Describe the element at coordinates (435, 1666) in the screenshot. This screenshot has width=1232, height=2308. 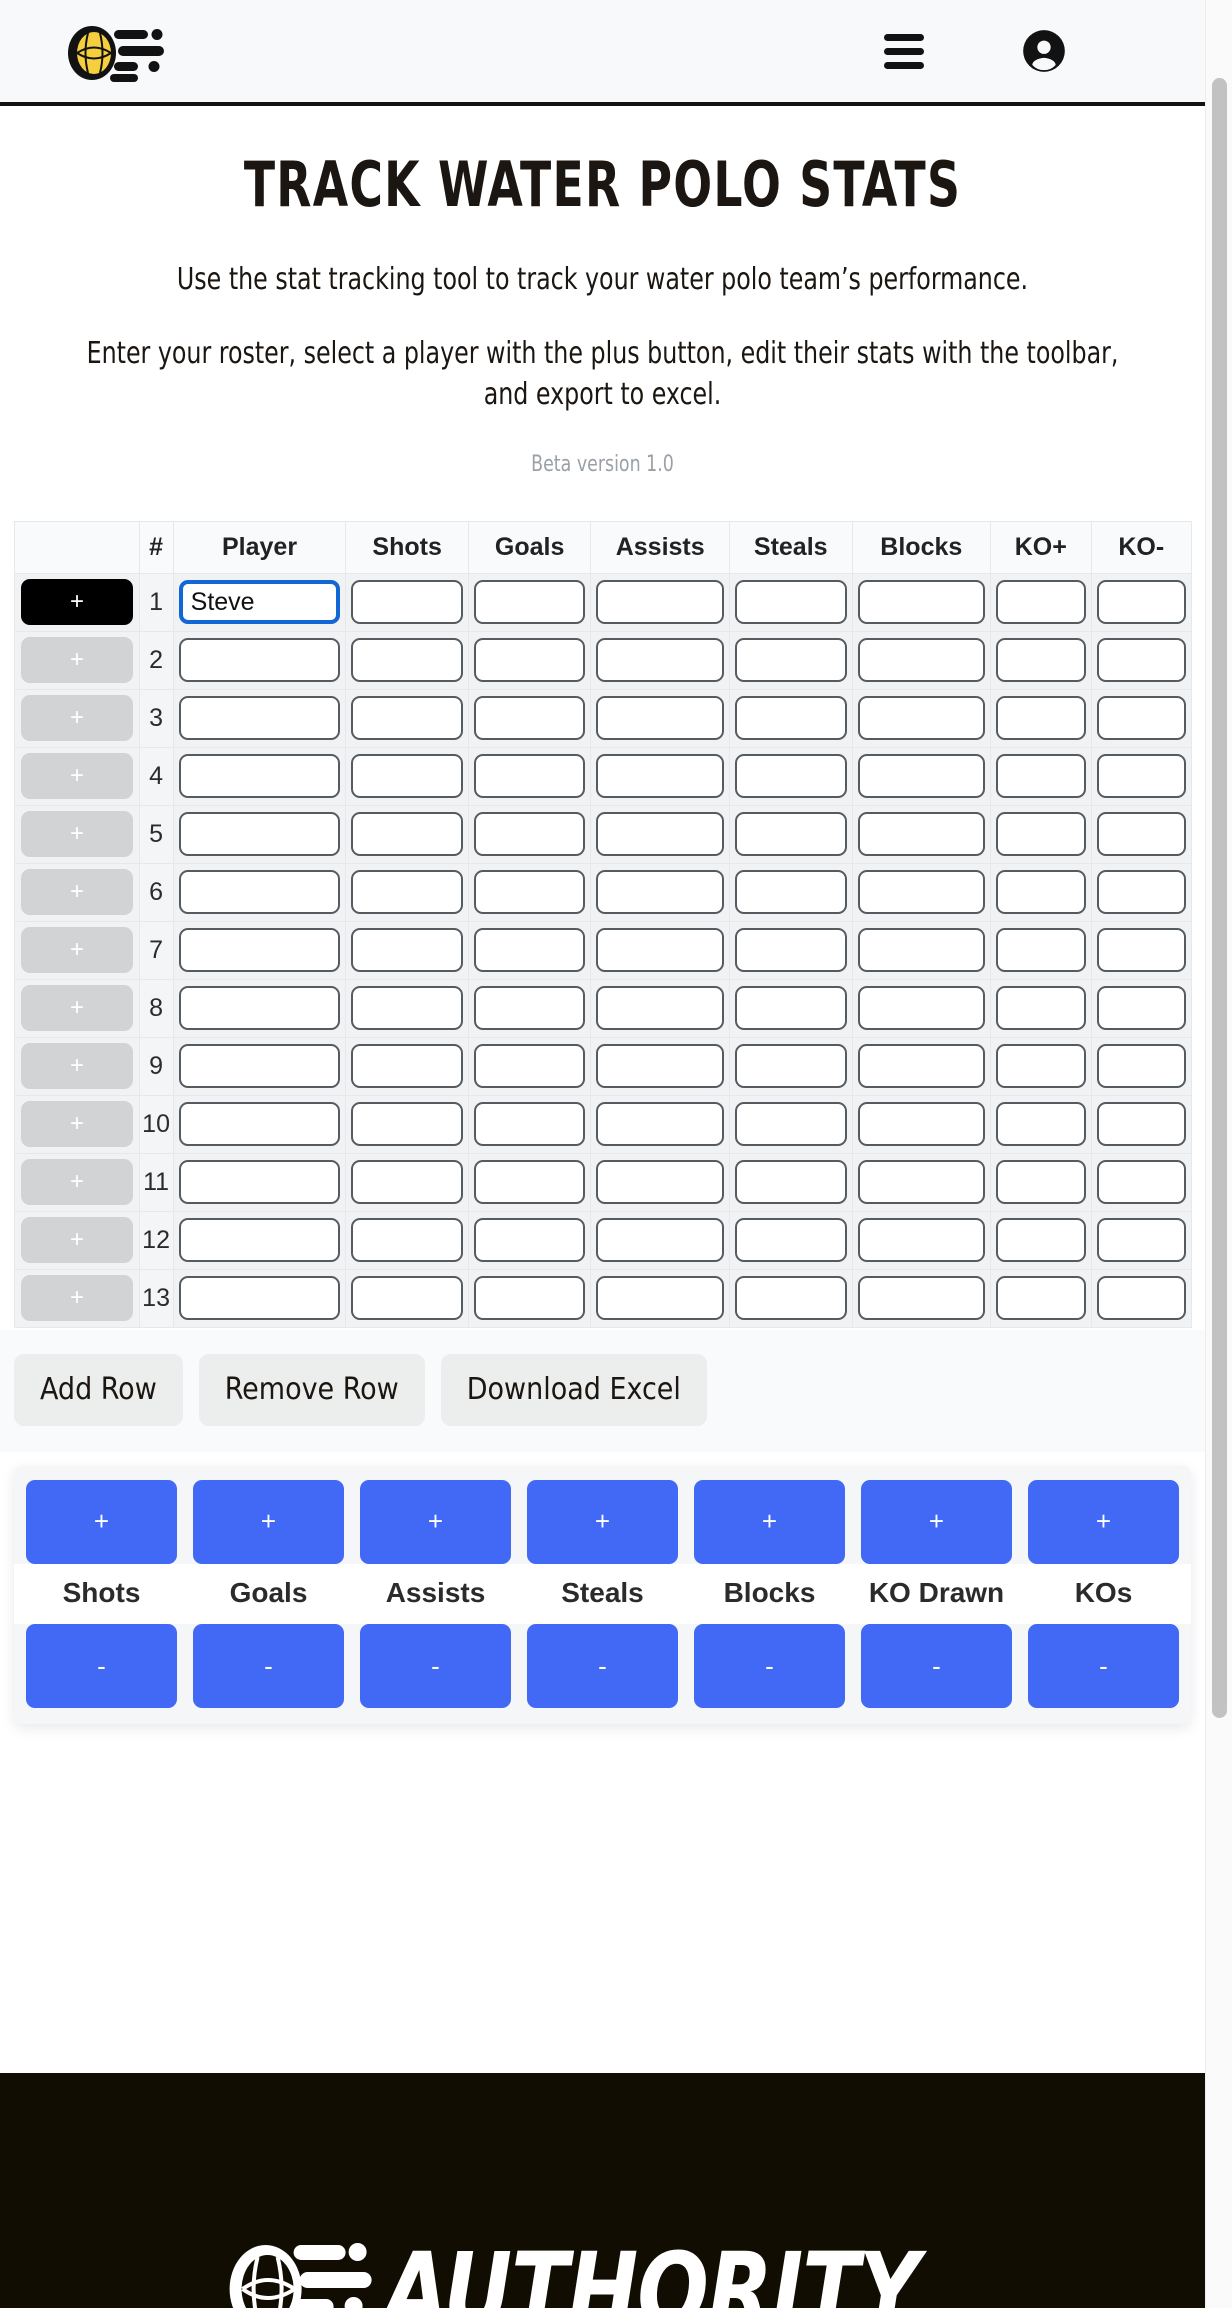
I see `decrement-assists-button: -` at that location.